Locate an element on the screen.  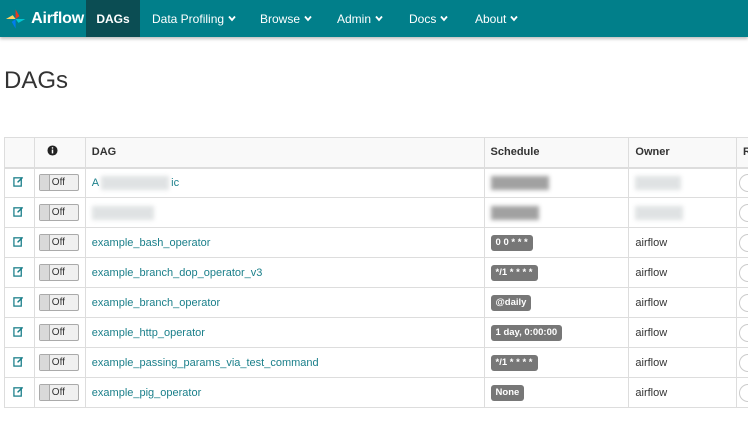
dag-link: example_http_operator is located at coordinates (148, 333).